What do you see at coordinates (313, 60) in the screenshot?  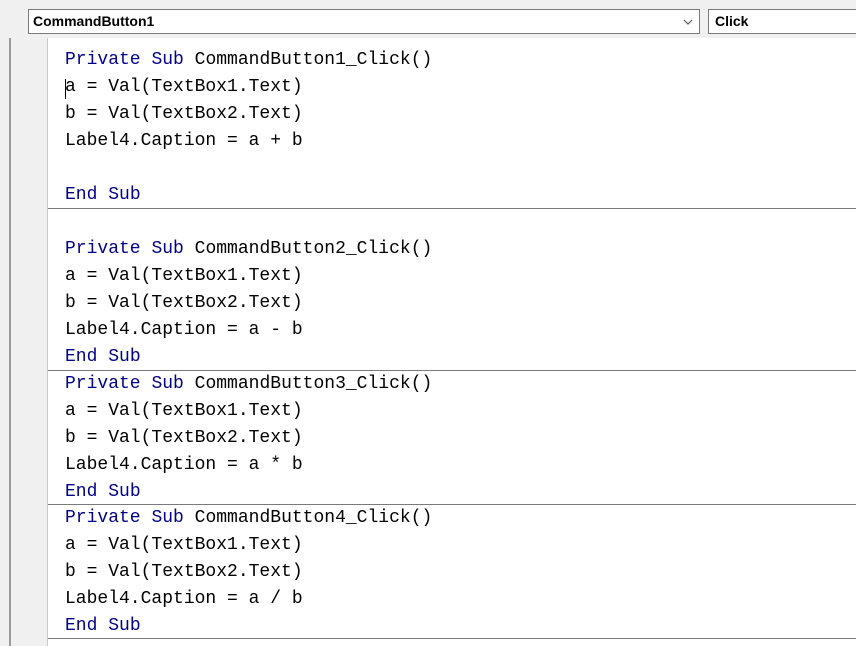 I see `procedure-name: CommandButton1_Click()` at bounding box center [313, 60].